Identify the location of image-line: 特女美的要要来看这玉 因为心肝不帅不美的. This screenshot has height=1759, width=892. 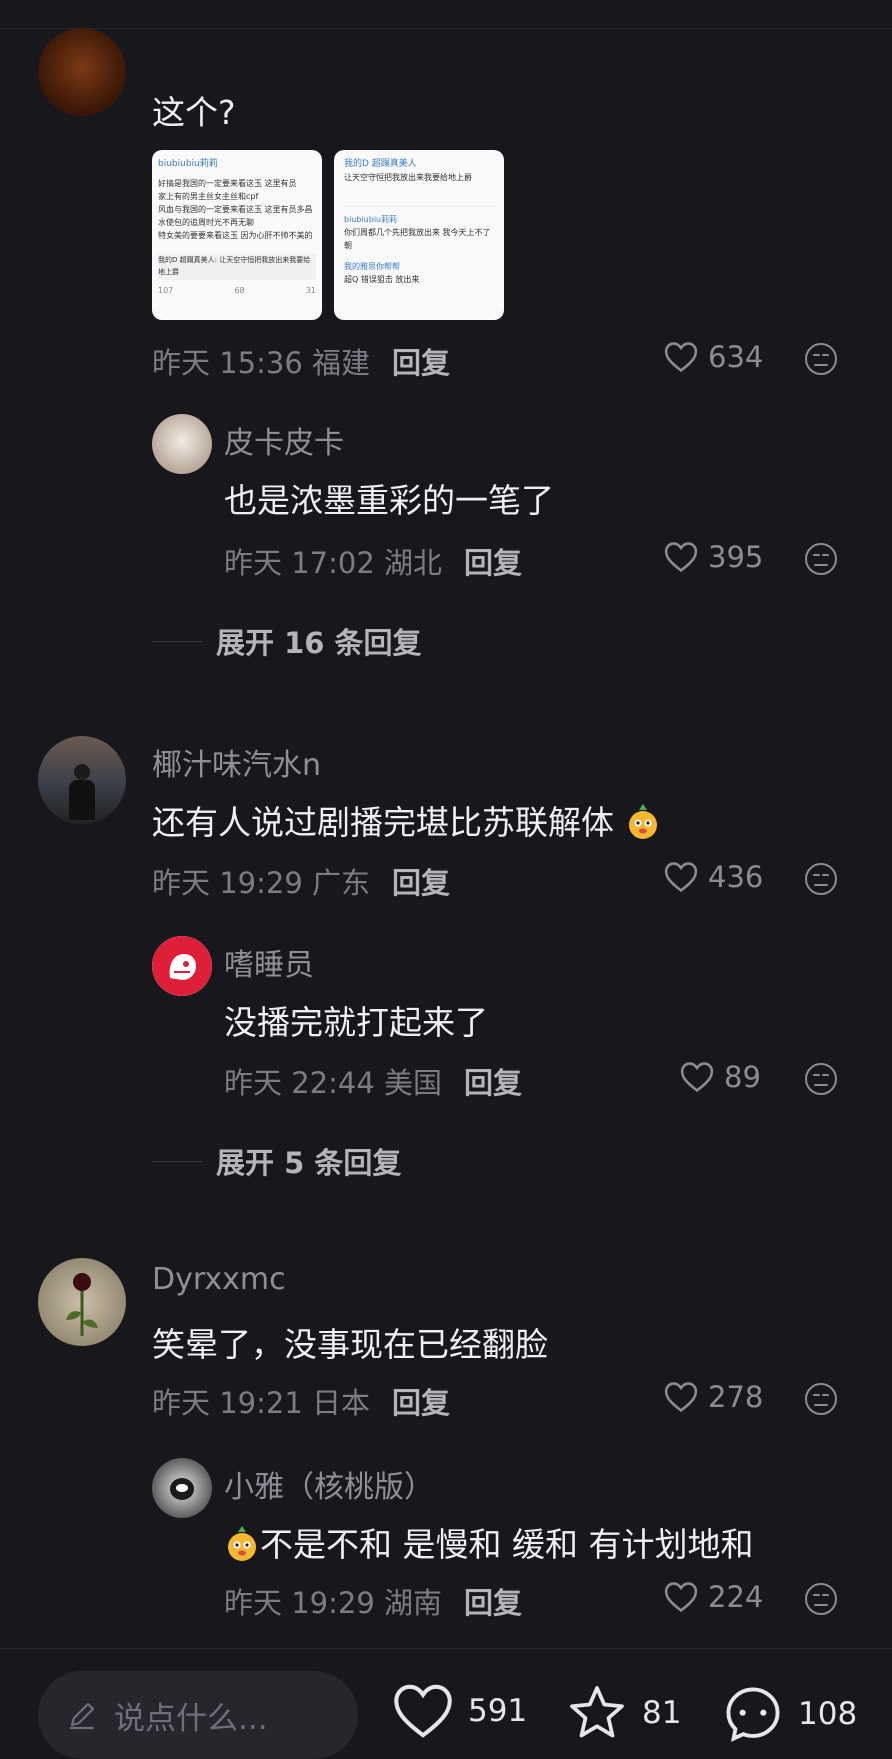
(235, 235).